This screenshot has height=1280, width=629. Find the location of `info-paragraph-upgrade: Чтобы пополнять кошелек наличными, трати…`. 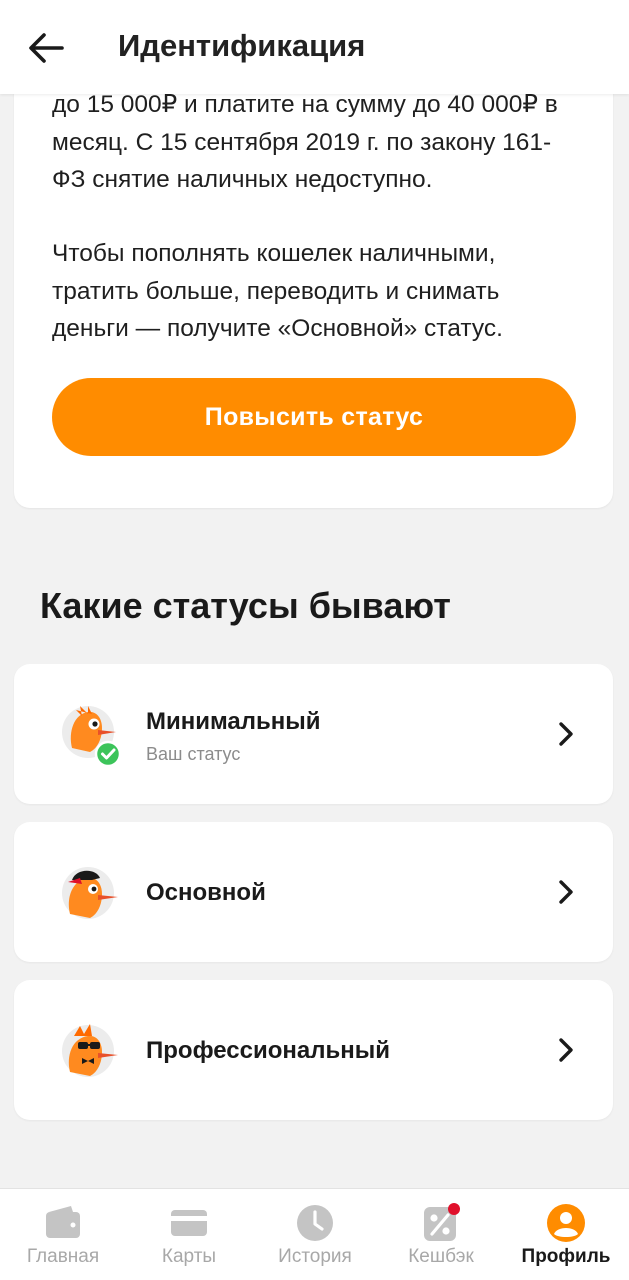

info-paragraph-upgrade: Чтобы пополнять кошелек наличными, трати… is located at coordinates (277, 291).